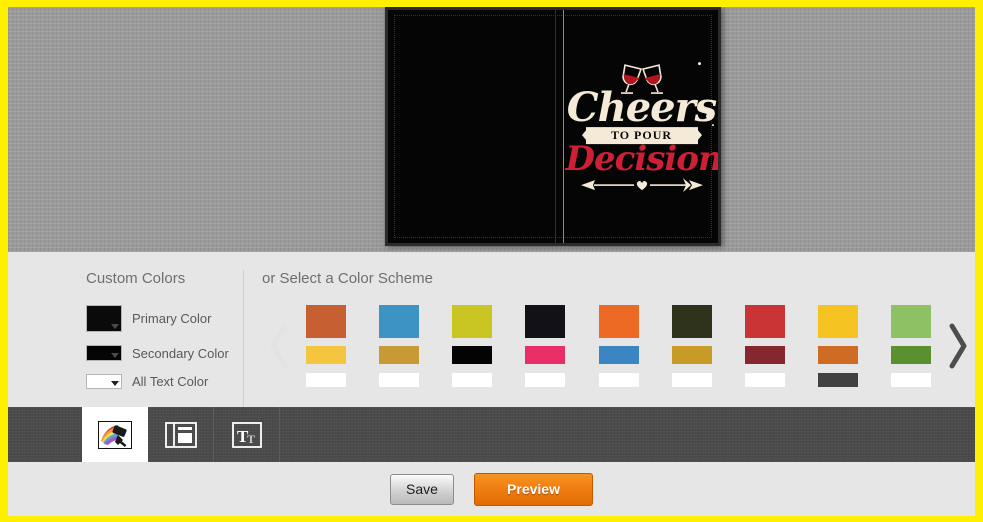 Image resolution: width=983 pixels, height=522 pixels. What do you see at coordinates (470, 126) in the screenshot?
I see `card-panel-left` at bounding box center [470, 126].